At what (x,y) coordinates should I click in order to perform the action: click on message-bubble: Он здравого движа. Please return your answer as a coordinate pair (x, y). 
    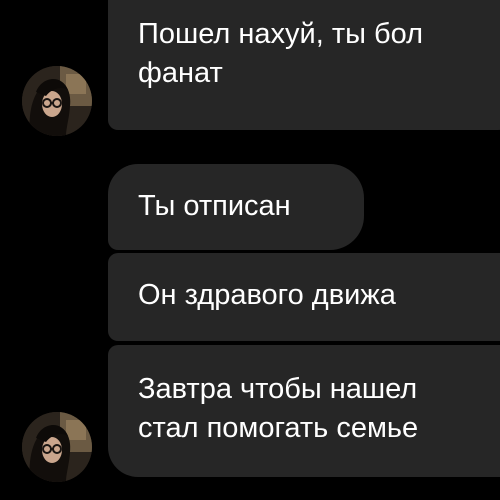
    Looking at the image, I should click on (304, 297).